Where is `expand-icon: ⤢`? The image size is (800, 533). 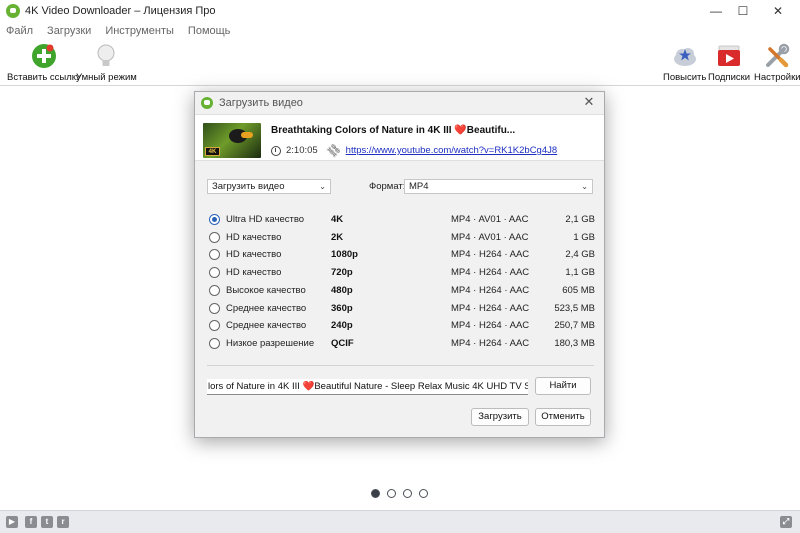 expand-icon: ⤢ is located at coordinates (786, 522).